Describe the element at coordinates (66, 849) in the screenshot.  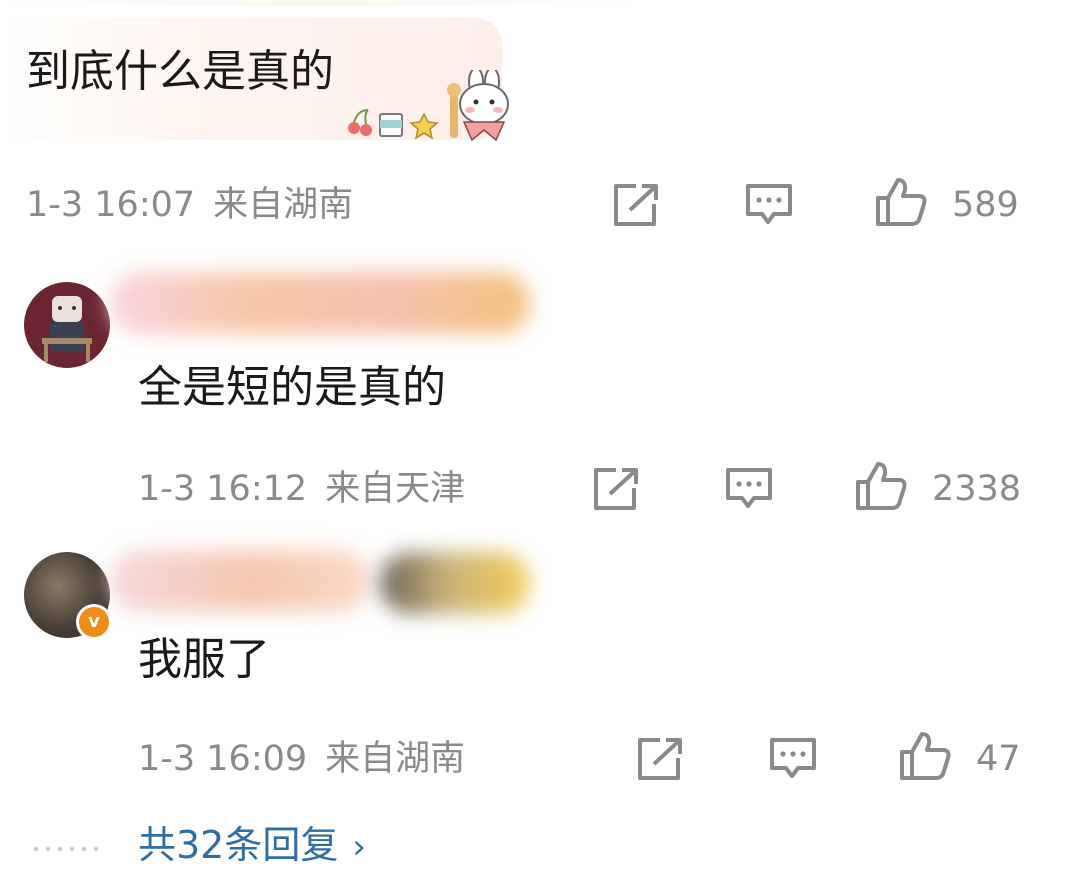
I see `dotted-divider` at that location.